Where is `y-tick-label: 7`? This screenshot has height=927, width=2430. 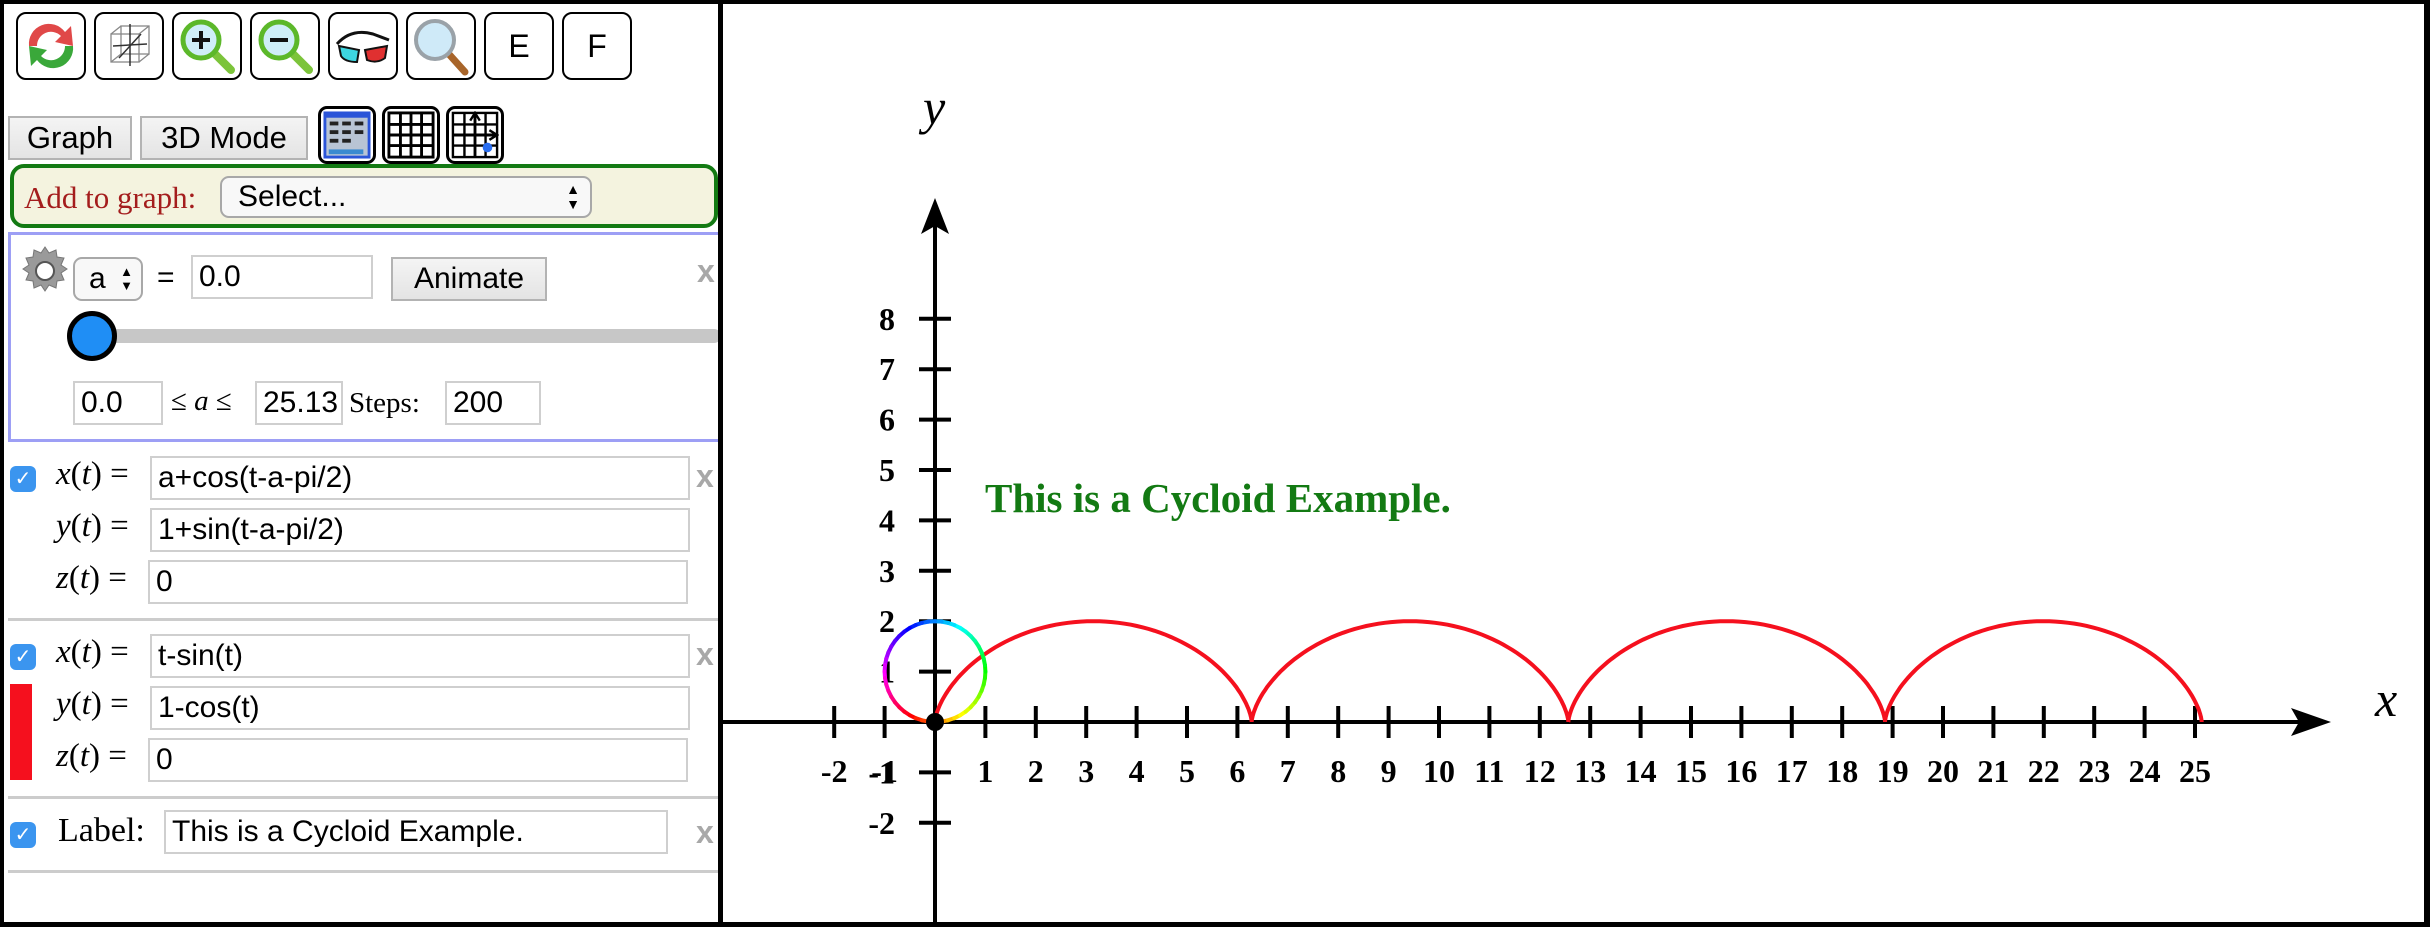
y-tick-label: 7 is located at coordinates (887, 369).